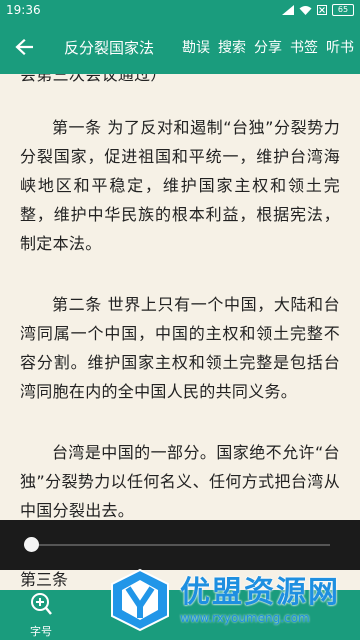 The image size is (360, 640). What do you see at coordinates (41, 631) in the screenshot?
I see `font-size-label: 字号` at bounding box center [41, 631].